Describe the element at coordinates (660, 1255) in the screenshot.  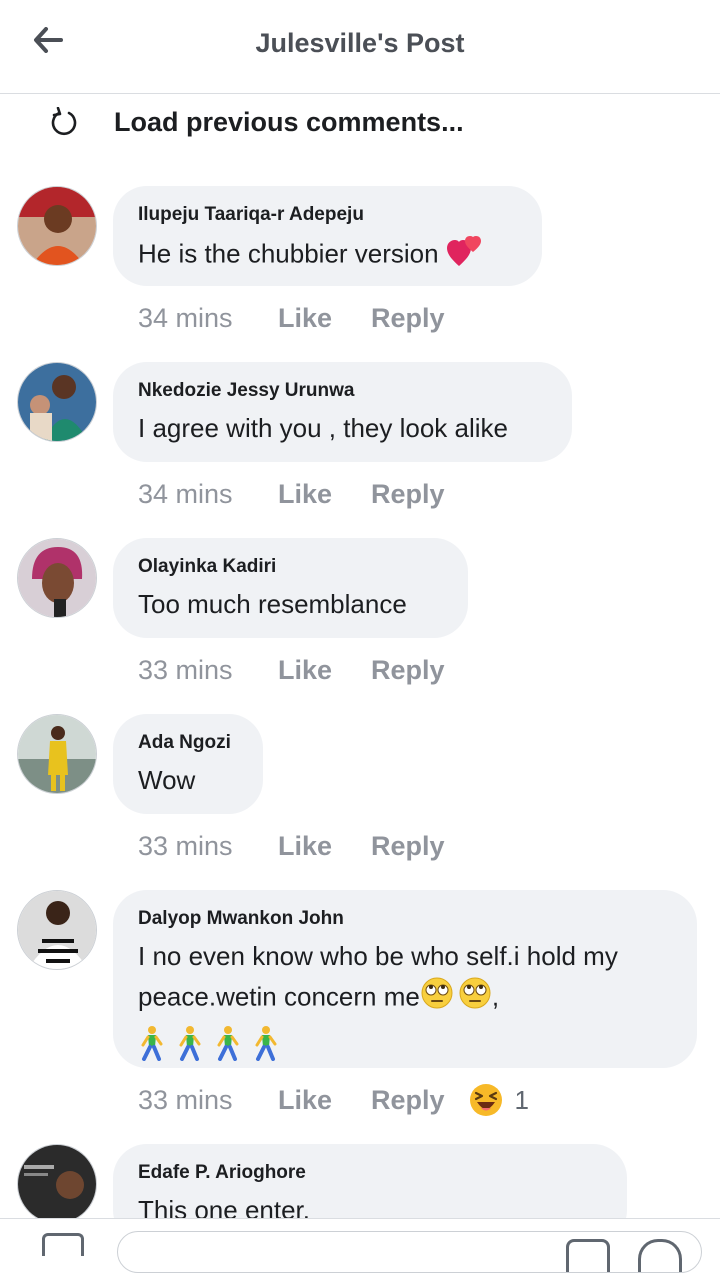
I see `emoji-icon` at that location.